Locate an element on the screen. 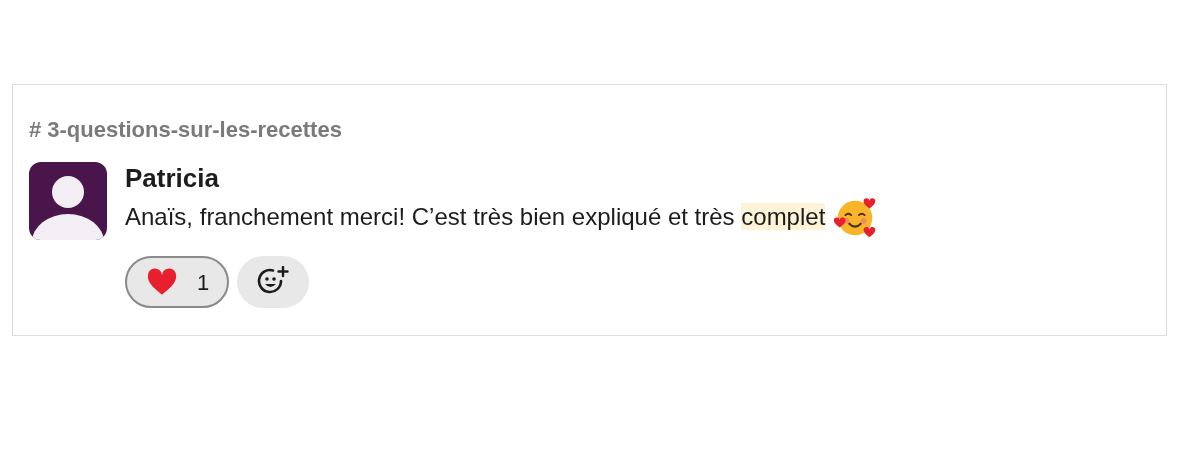  channel-name: 3-questions-sur-les-recettes is located at coordinates (194, 129).